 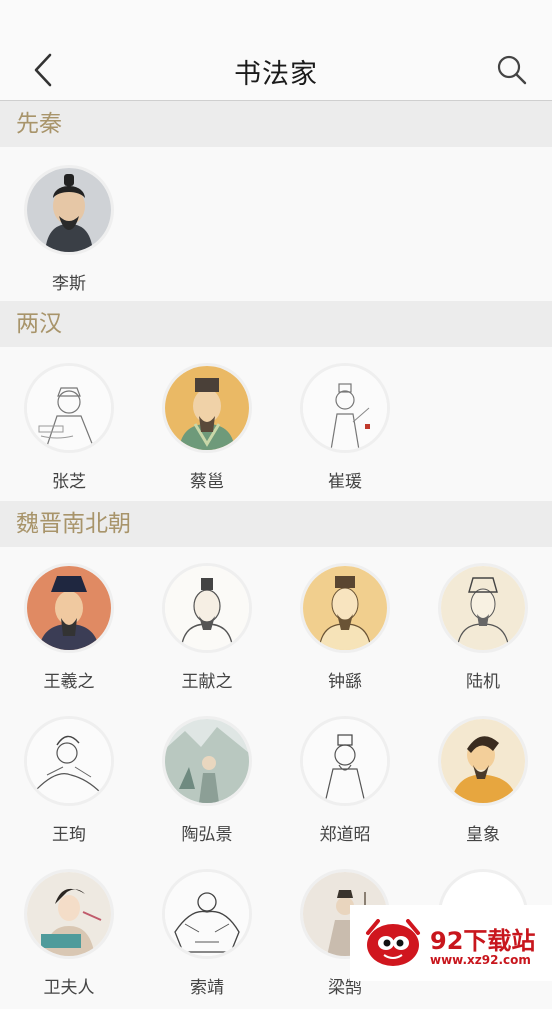 I want to click on section-header-lianghan: 两汉, so click(x=276, y=324).